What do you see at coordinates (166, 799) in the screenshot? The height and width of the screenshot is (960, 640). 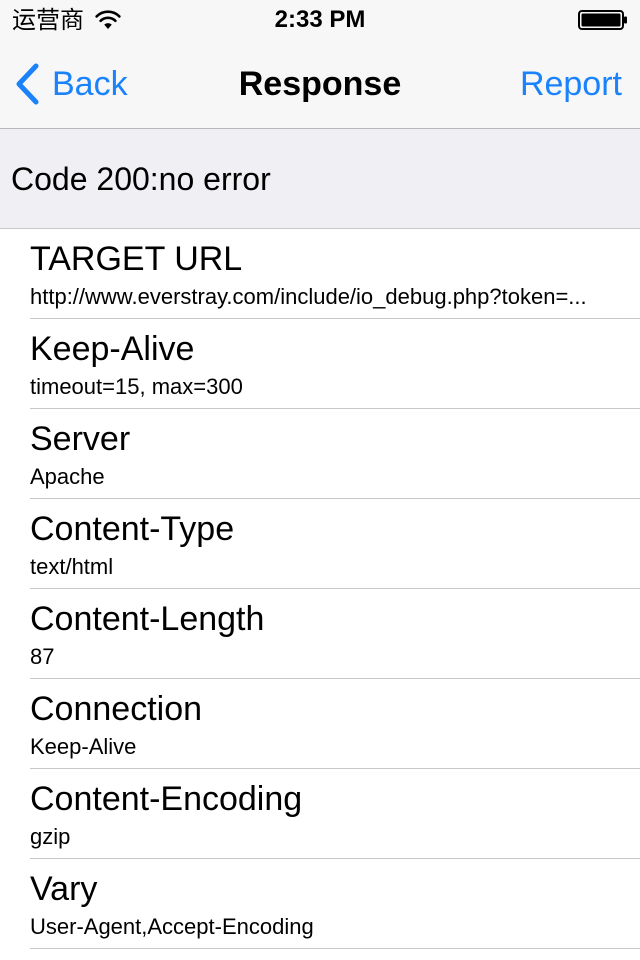 I see `list-item-title: Content-Encoding` at bounding box center [166, 799].